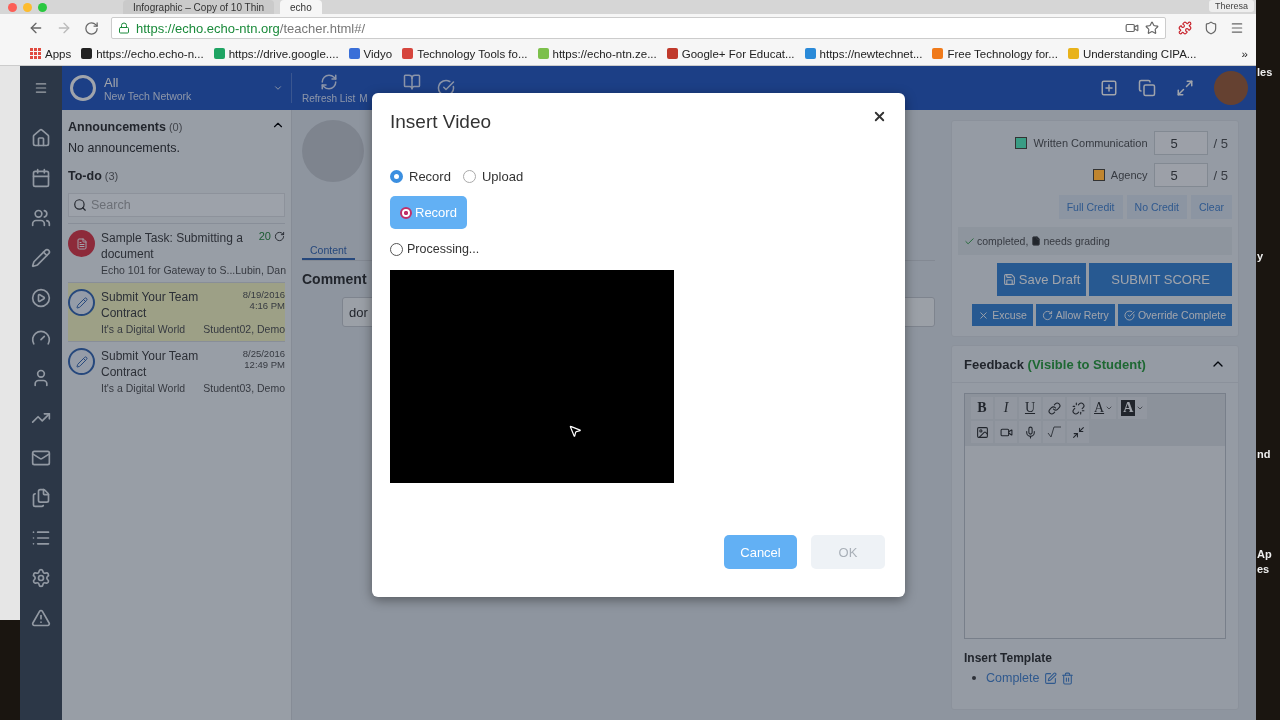 Image resolution: width=1280 pixels, height=720 pixels. What do you see at coordinates (396, 88) in the screenshot?
I see `toolbar-button: M` at bounding box center [396, 88].